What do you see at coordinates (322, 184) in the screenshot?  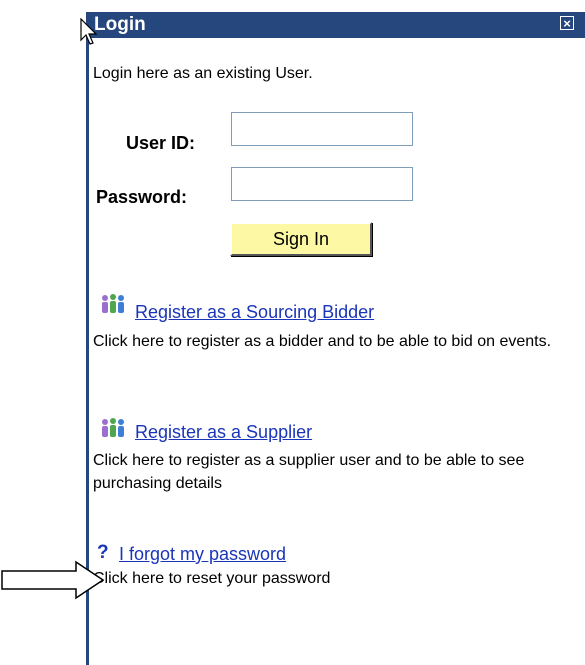 I see `password-input` at bounding box center [322, 184].